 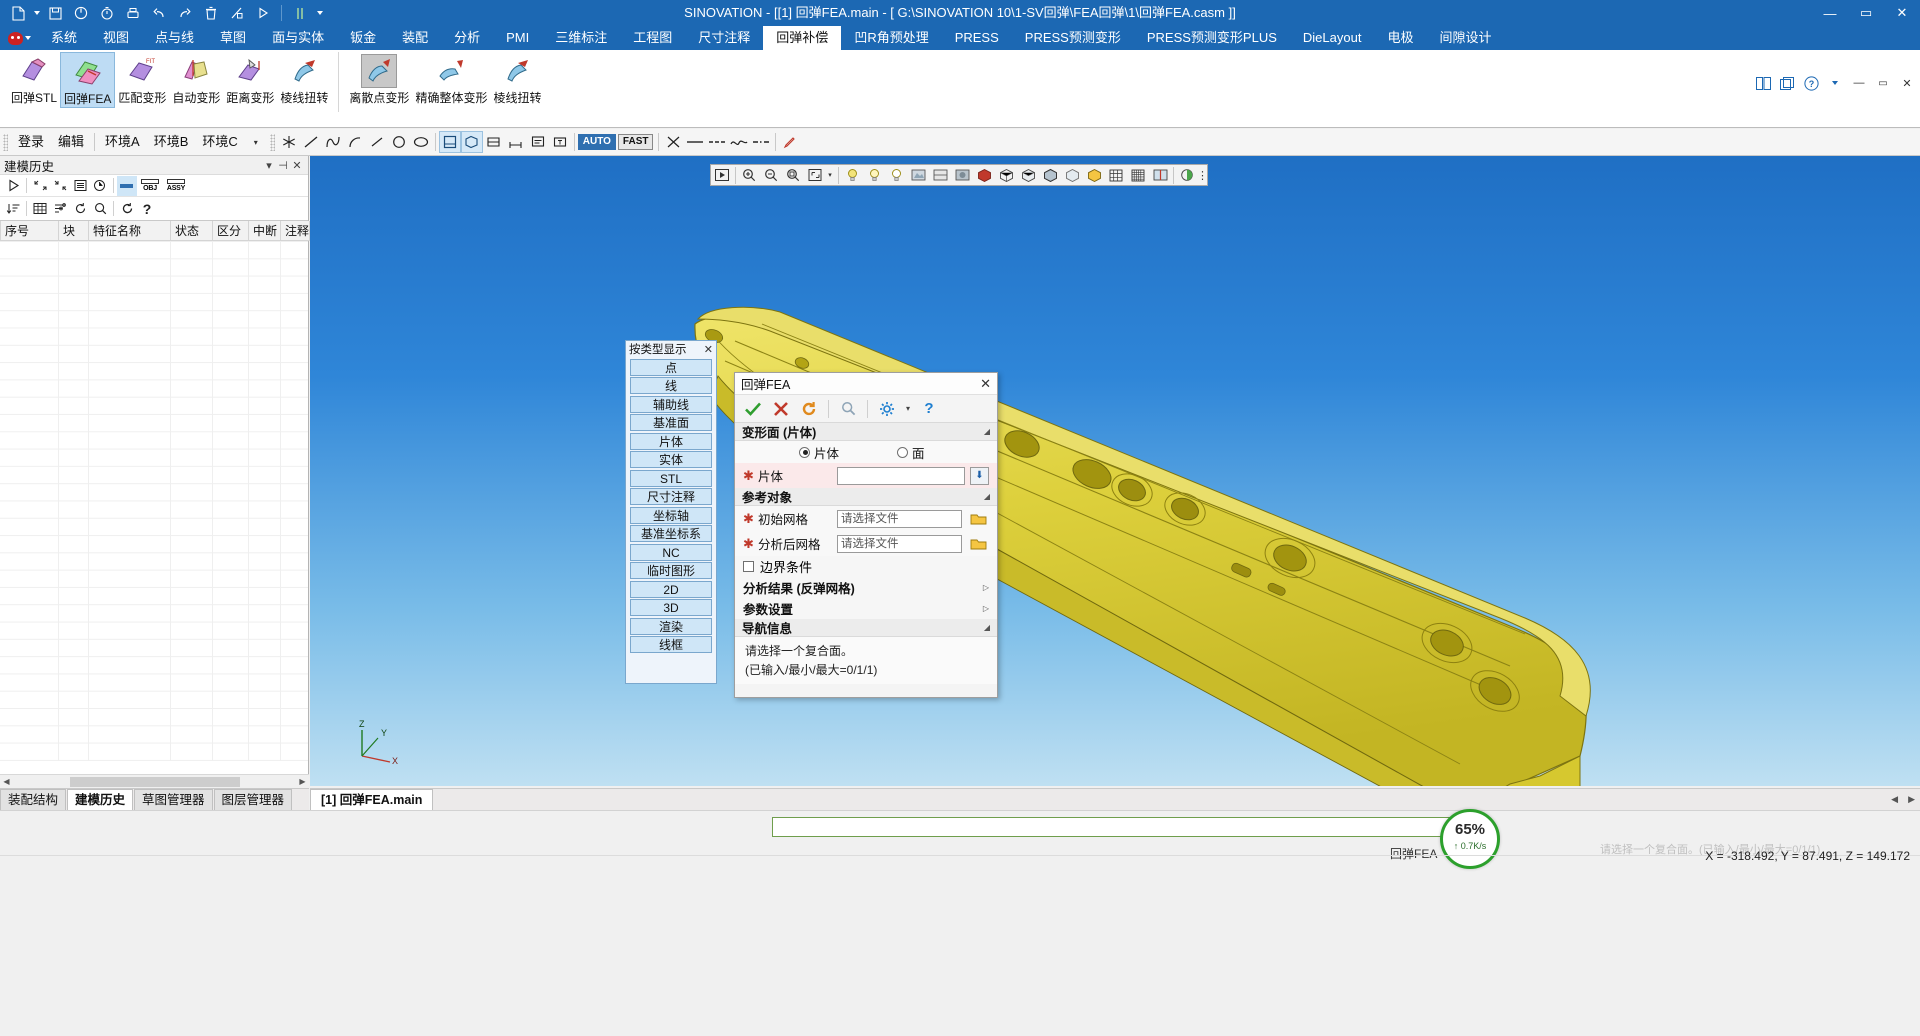 What do you see at coordinates (250, 79) in the screenshot?
I see `ribbon-button-4: 距离变形` at bounding box center [250, 79].